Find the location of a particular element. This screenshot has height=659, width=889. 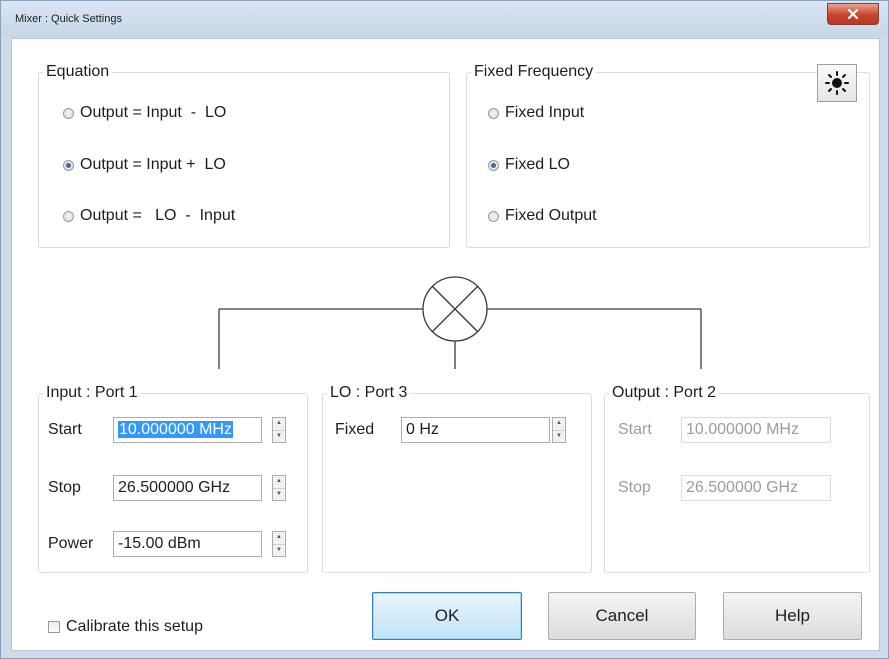

input-power-value: -15.00 dBm is located at coordinates (159, 543).